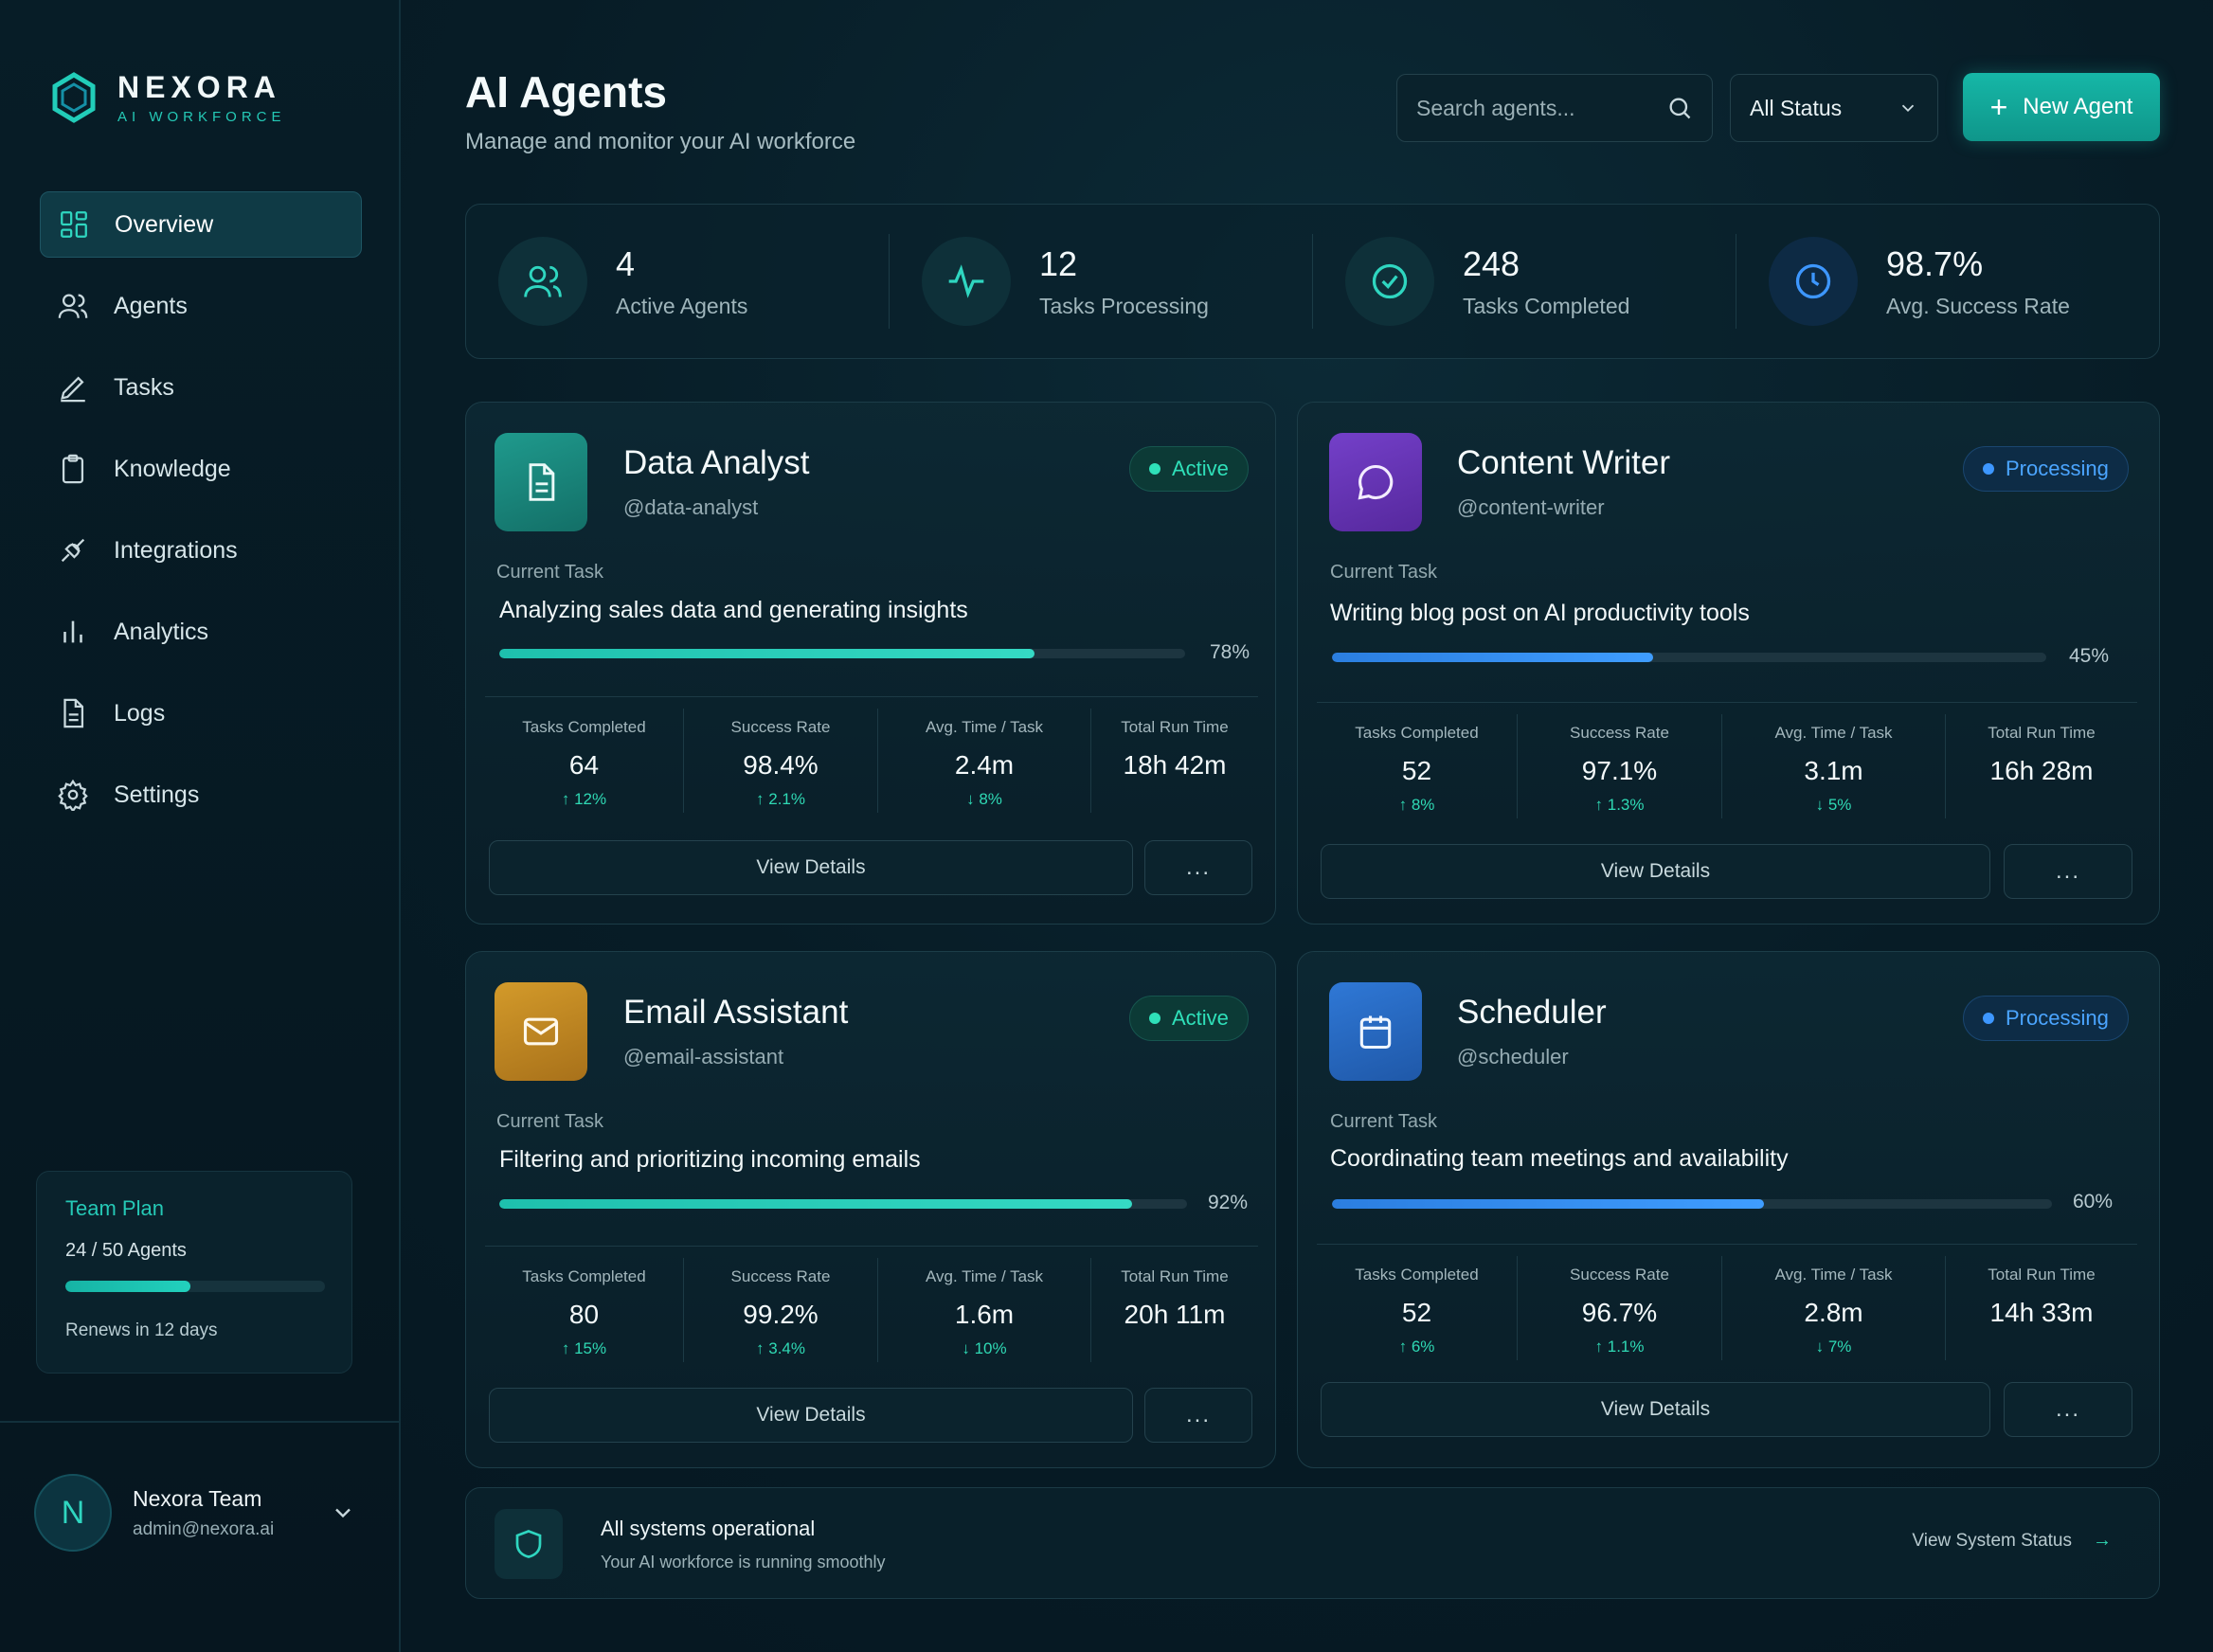 This screenshot has width=2213, height=1652. Describe the element at coordinates (1417, 766) in the screenshot. I see `metric-tasks-completed: Tasks Completed 52 ↑ 8%` at that location.